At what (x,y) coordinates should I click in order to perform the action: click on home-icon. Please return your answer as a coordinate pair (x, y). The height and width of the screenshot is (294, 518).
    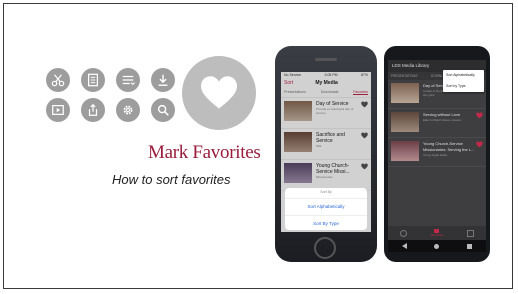
    Looking at the image, I should click on (437, 246).